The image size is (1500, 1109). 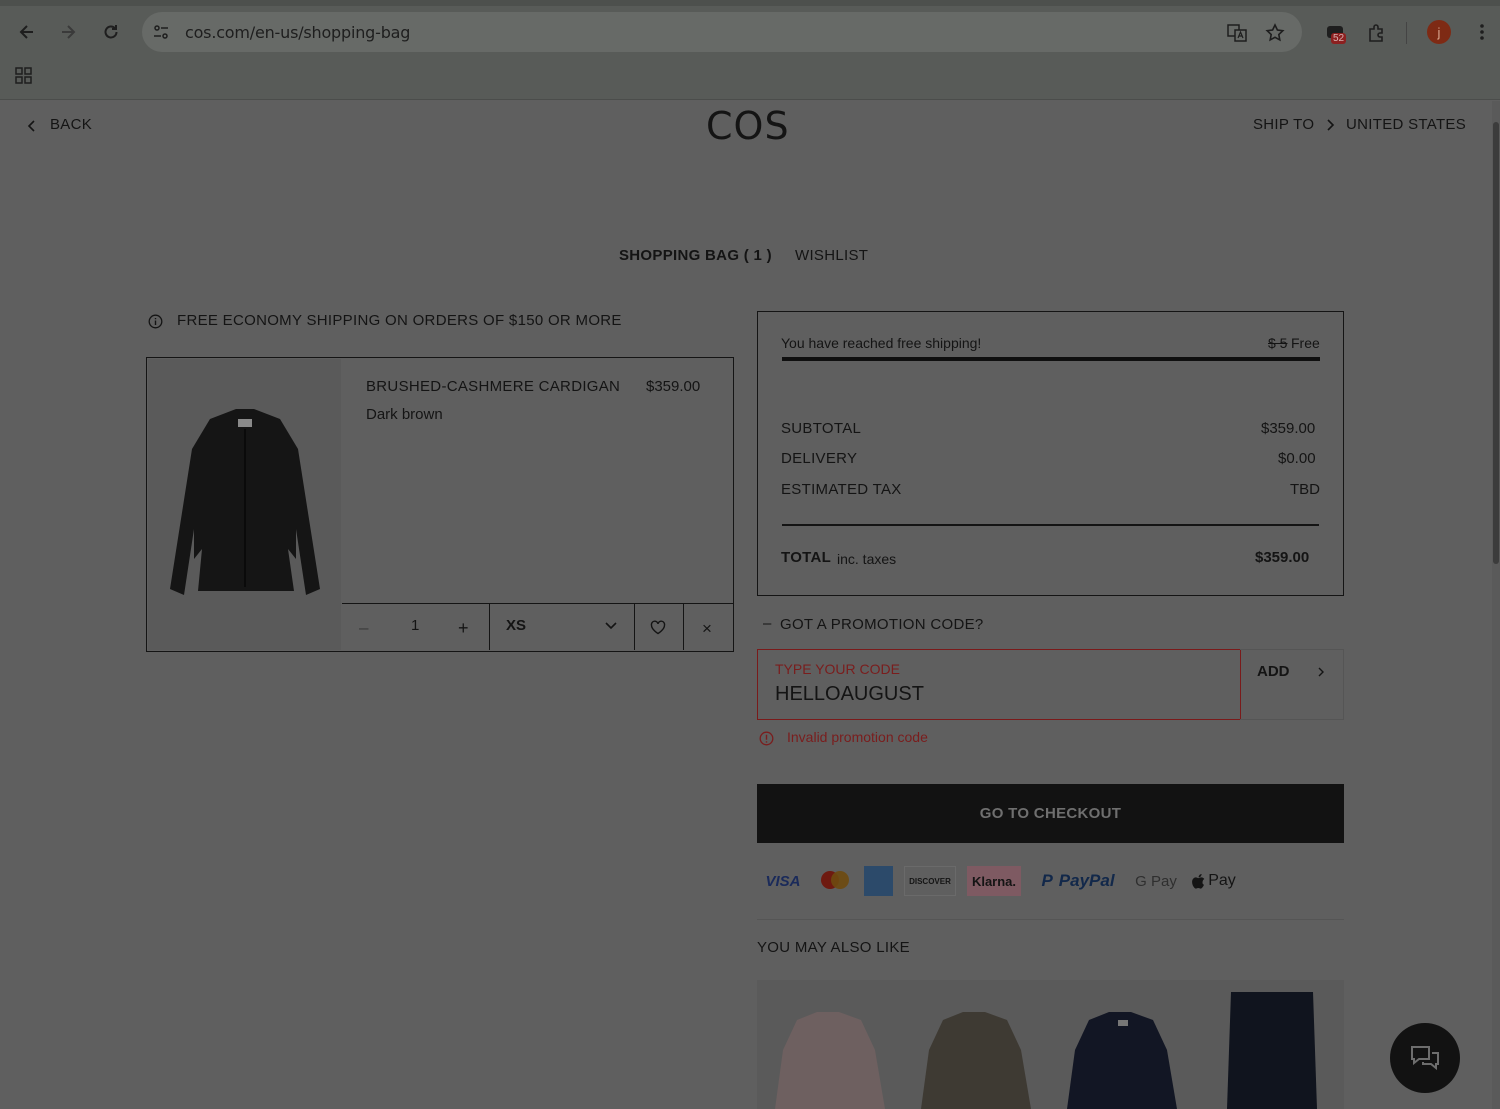 What do you see at coordinates (683, 627) in the screenshot?
I see `wish-remove-divider` at bounding box center [683, 627].